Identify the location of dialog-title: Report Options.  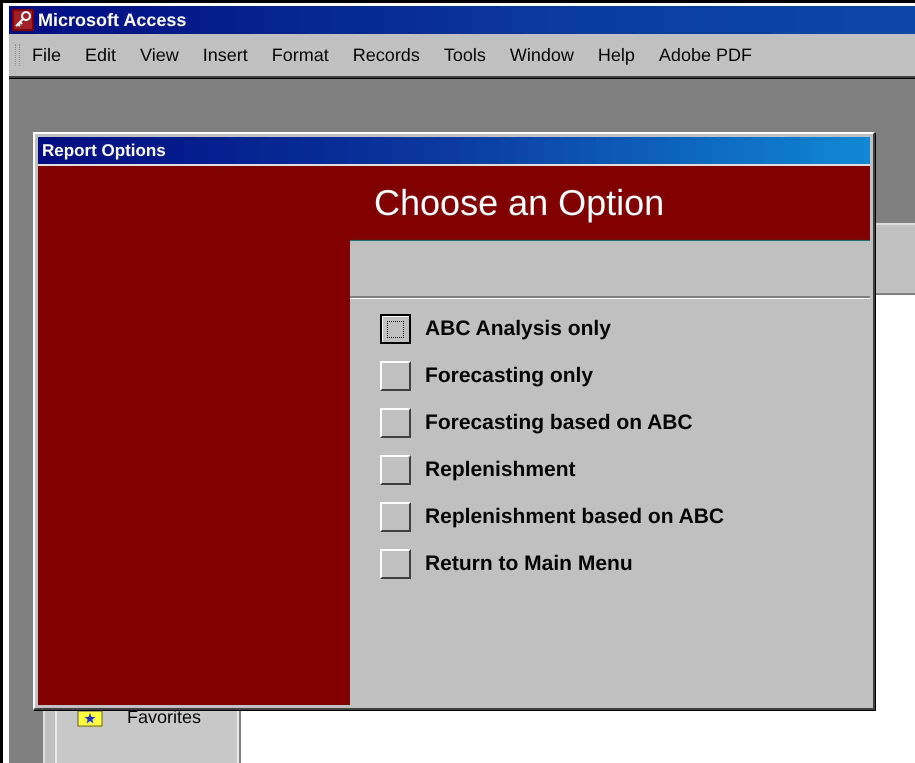
(104, 150).